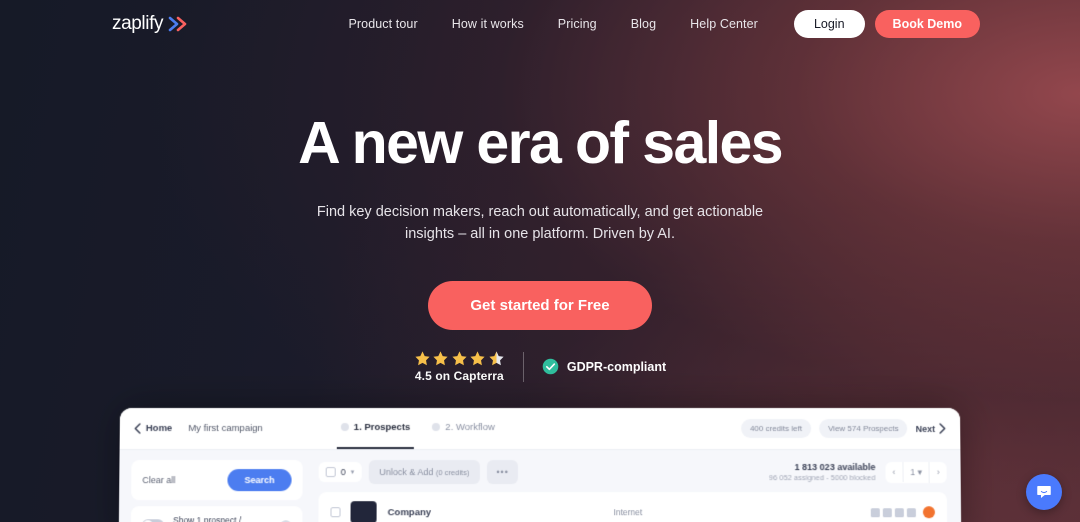 Image resolution: width=1080 pixels, height=522 pixels. I want to click on nav-link-help-center: Help Center, so click(724, 24).